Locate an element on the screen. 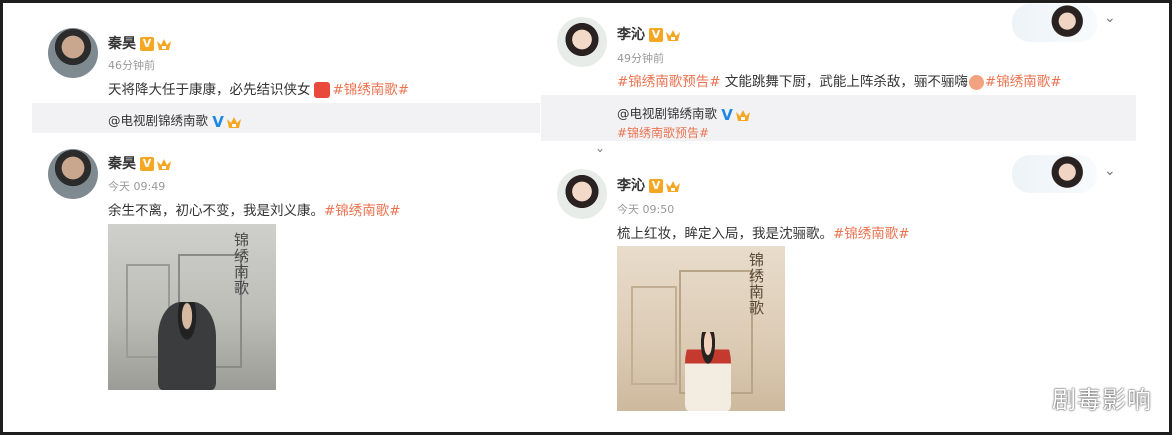  post-time: 46分钟前 is located at coordinates (131, 65).